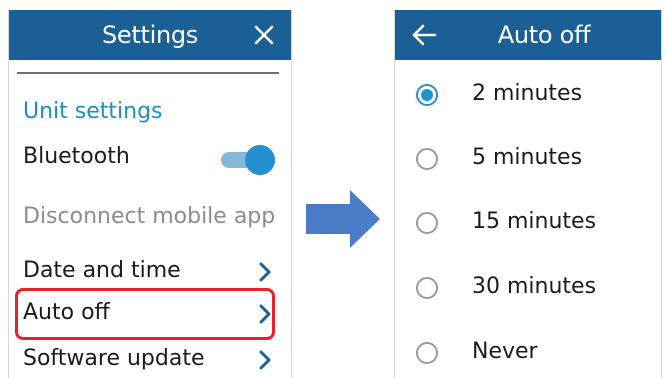 The width and height of the screenshot is (666, 378). What do you see at coordinates (150, 159) in the screenshot?
I see `settings-row-bluetooth: Bluetooth` at bounding box center [150, 159].